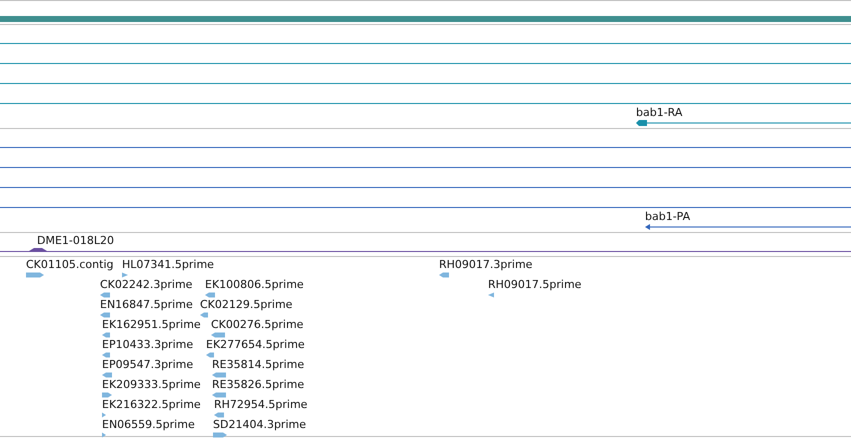  What do you see at coordinates (254, 284) in the screenshot?
I see `feature-label: EK100806.5prime` at bounding box center [254, 284].